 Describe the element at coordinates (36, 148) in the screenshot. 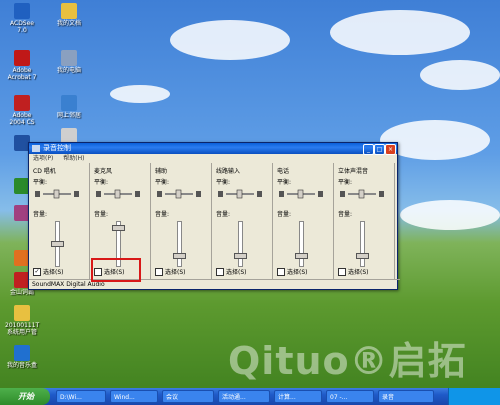

I see `speaker-icon` at that location.